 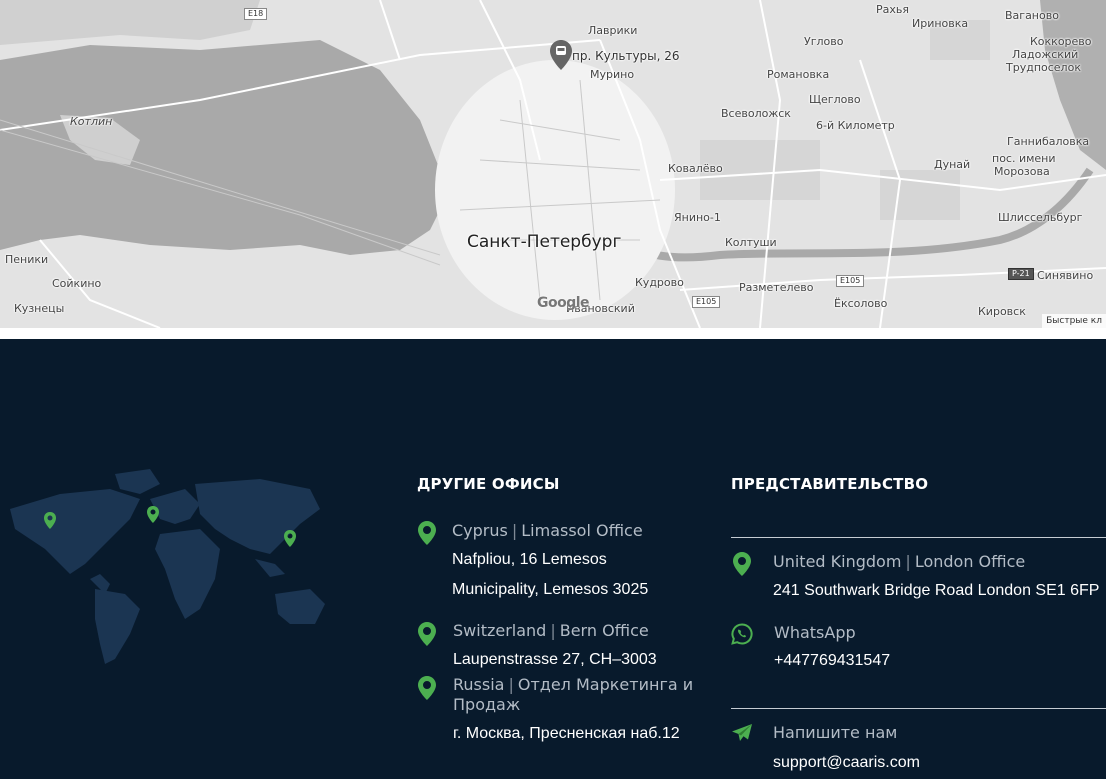 What do you see at coordinates (551, 630) in the screenshot?
I see `office-head-switzerland: Switzerland | Bern Office` at bounding box center [551, 630].